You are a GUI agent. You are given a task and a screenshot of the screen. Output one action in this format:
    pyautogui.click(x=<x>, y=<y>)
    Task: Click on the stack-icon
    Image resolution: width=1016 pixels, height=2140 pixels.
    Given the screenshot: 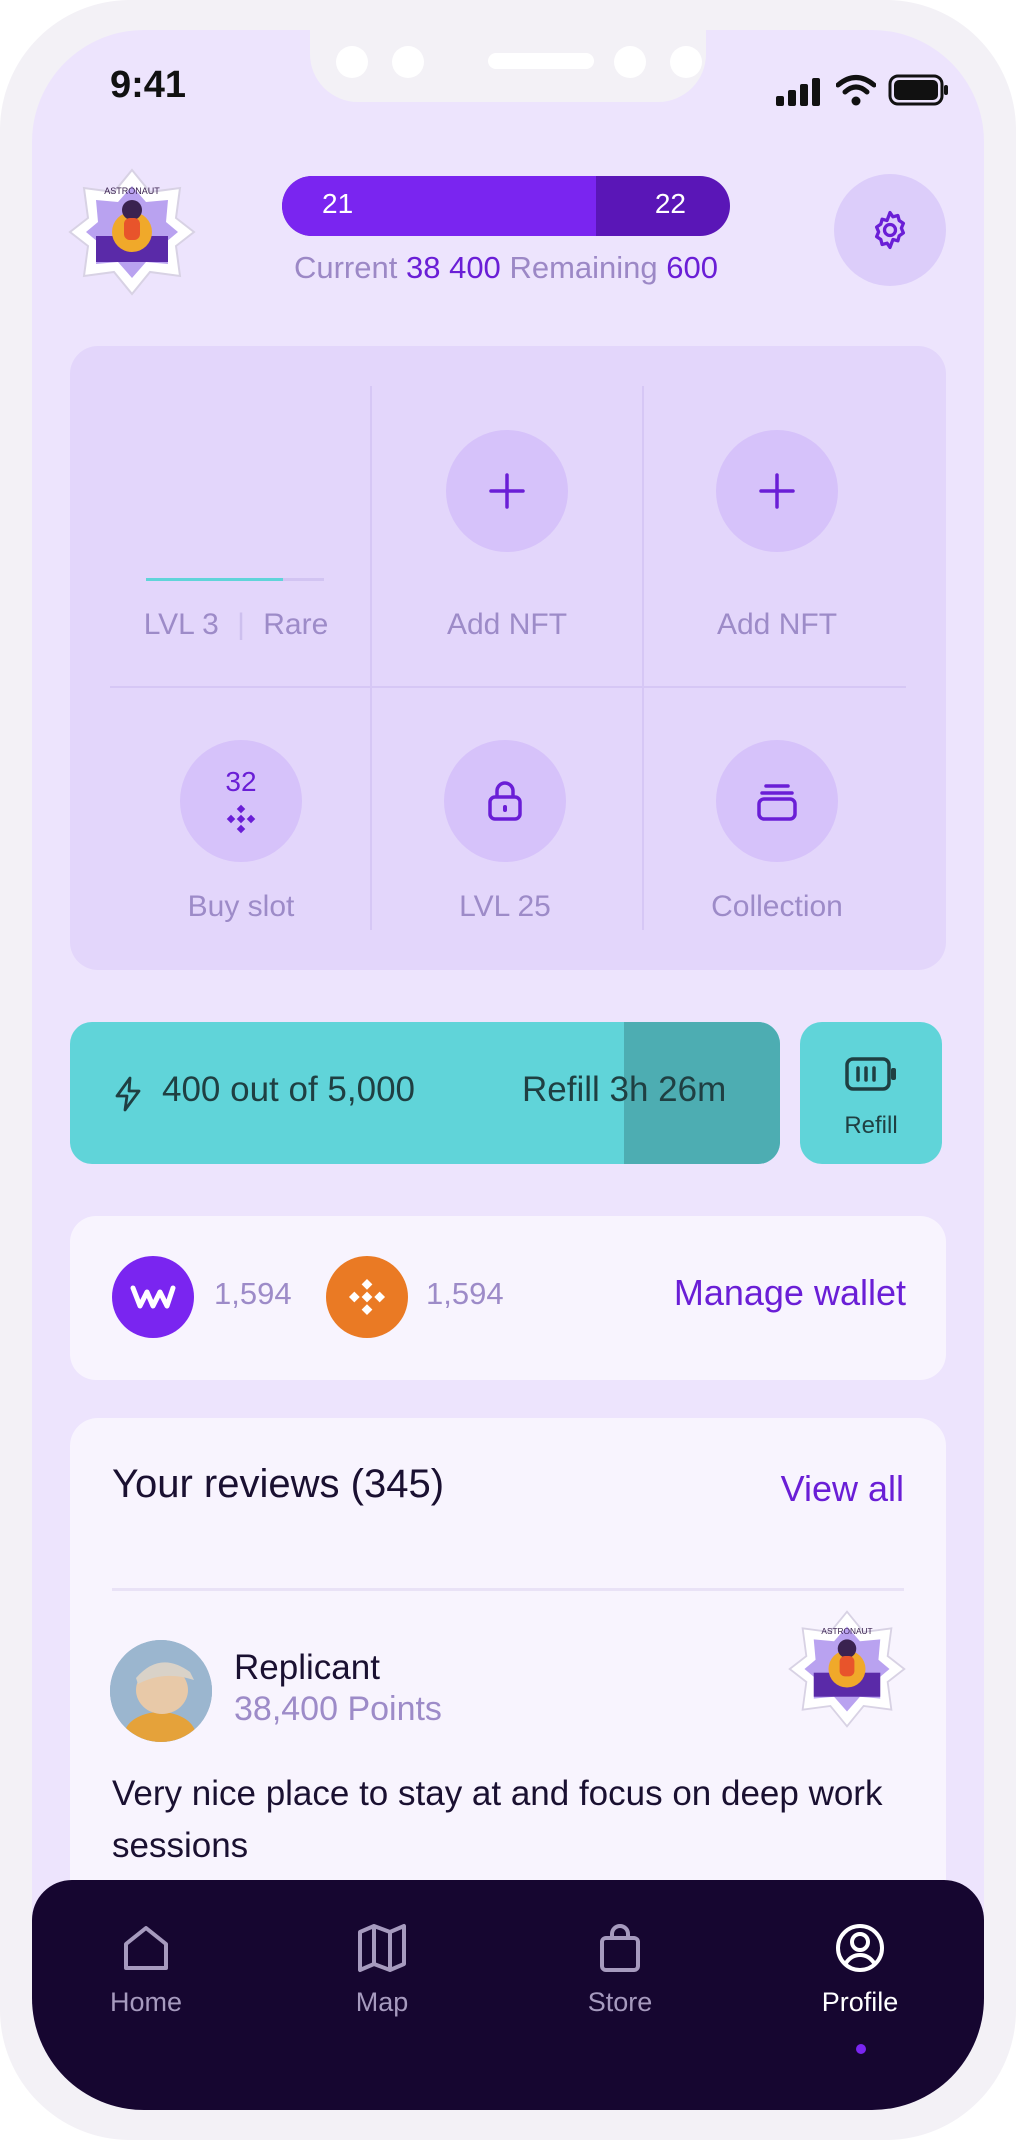 What is the action you would take?
    pyautogui.click(x=777, y=802)
    